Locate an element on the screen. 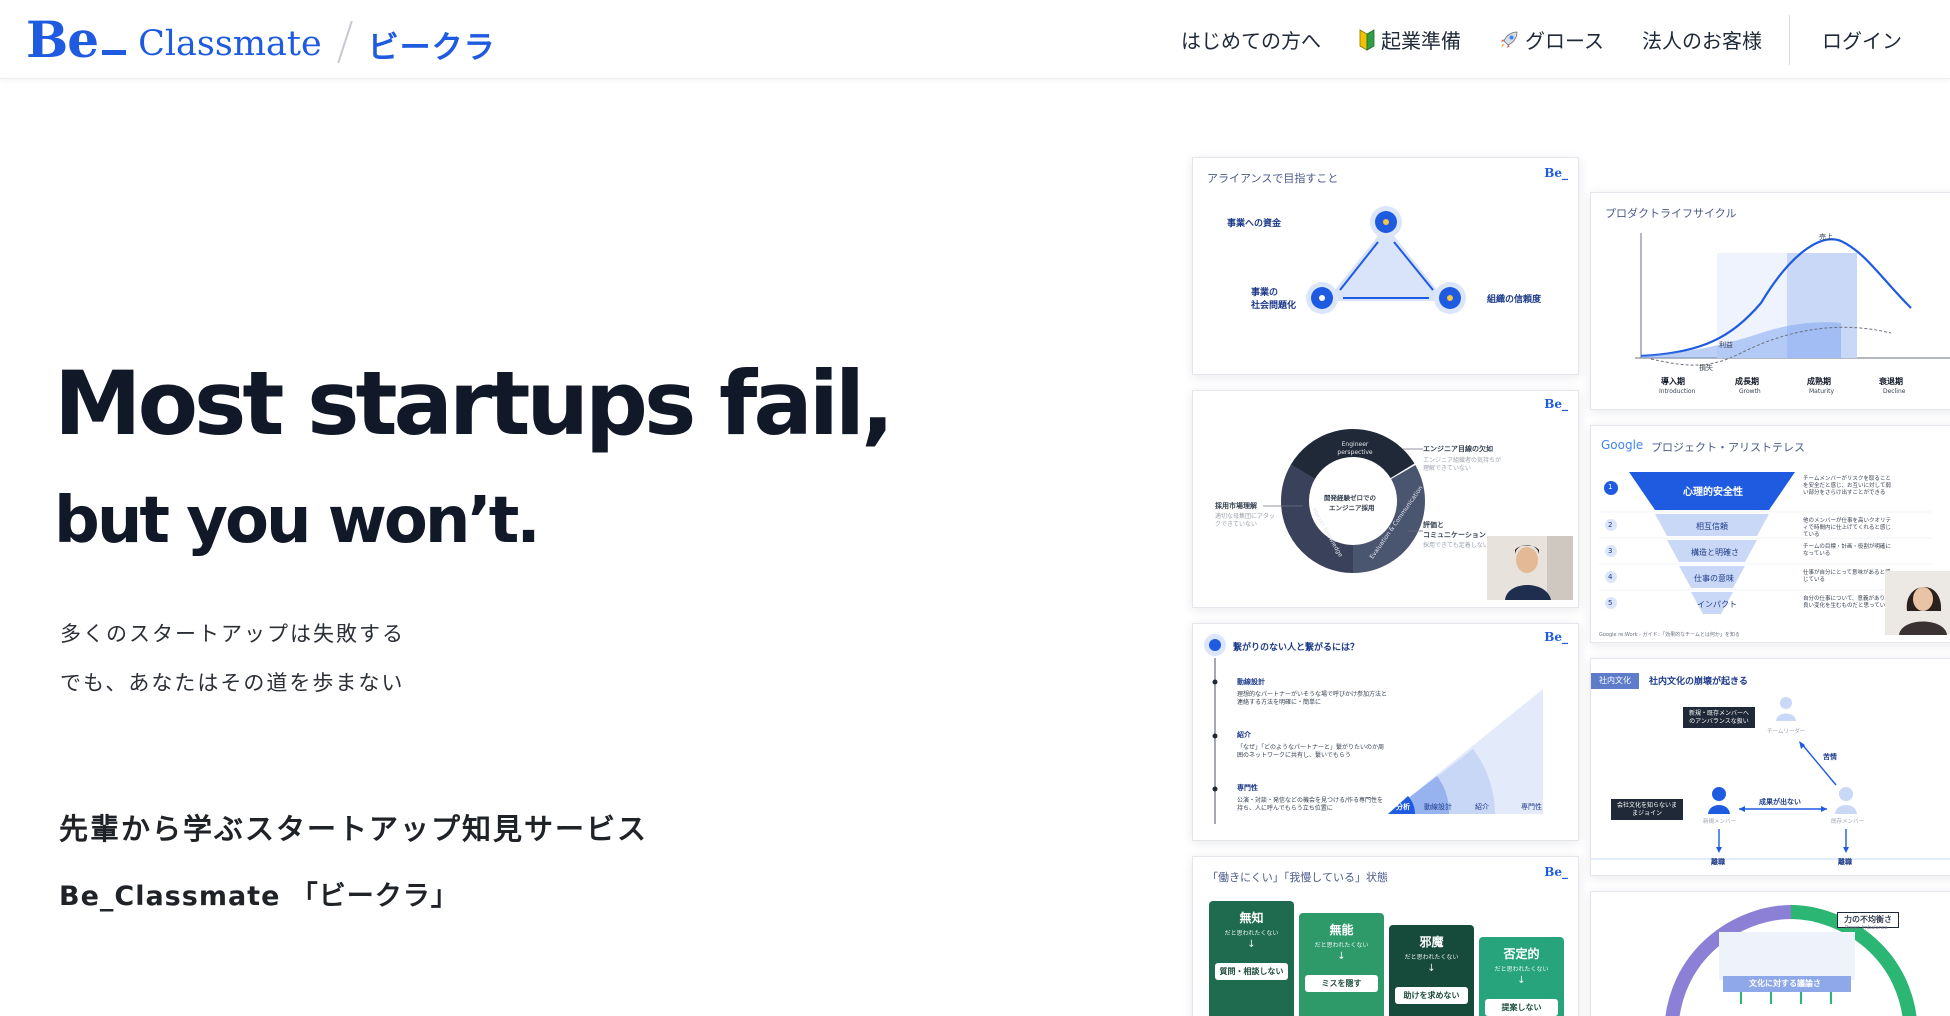 The width and height of the screenshot is (1950, 1016). lifecycle-peak-label: 売上 is located at coordinates (1826, 237).